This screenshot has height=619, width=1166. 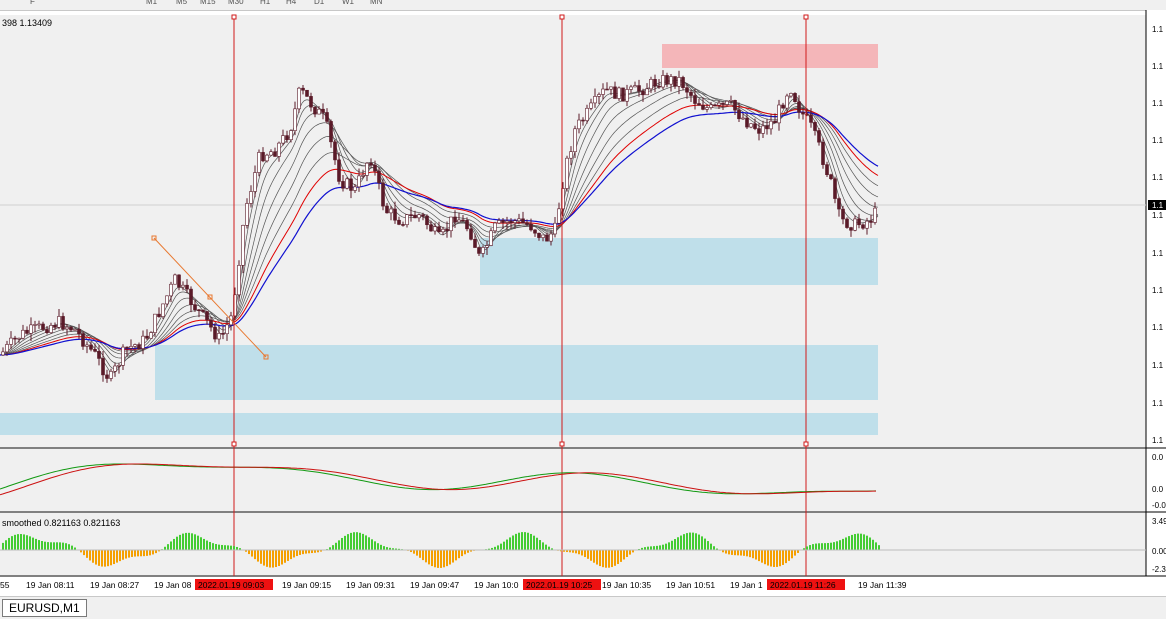 I want to click on toolbar-item-m1: M1, so click(x=151, y=3).